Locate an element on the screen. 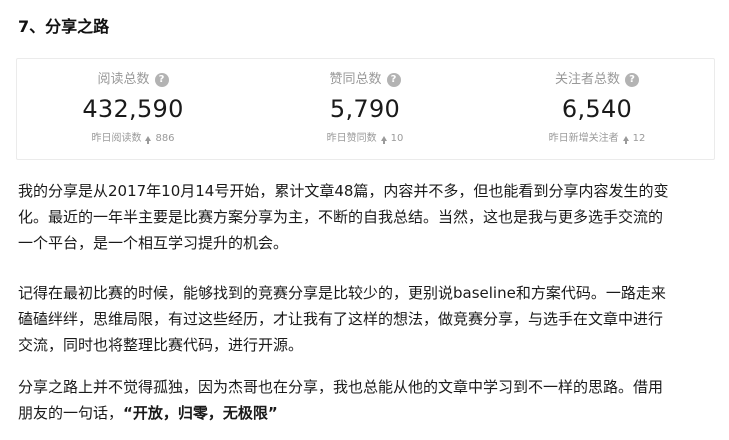  stat-value: 432,590 is located at coordinates (133, 109).